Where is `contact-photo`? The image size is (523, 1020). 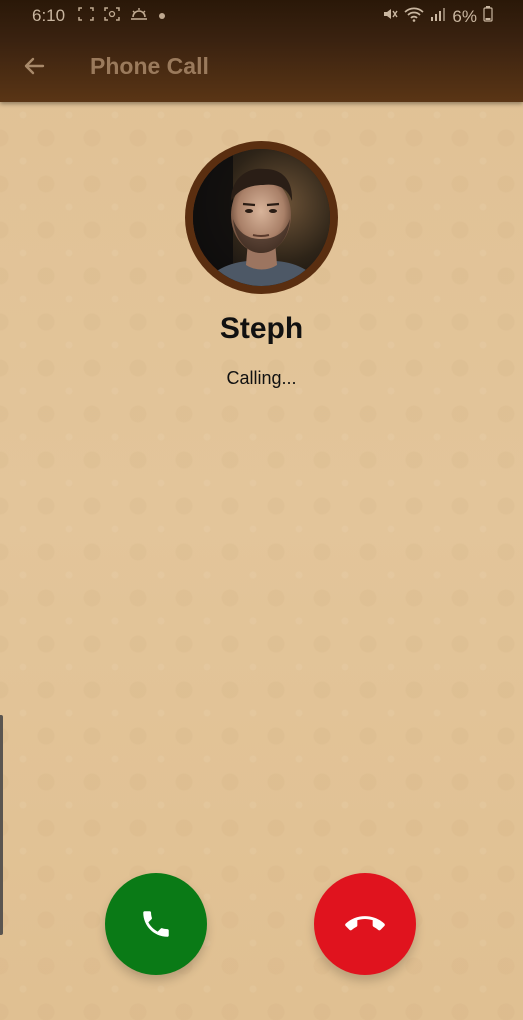 contact-photo is located at coordinates (261, 217).